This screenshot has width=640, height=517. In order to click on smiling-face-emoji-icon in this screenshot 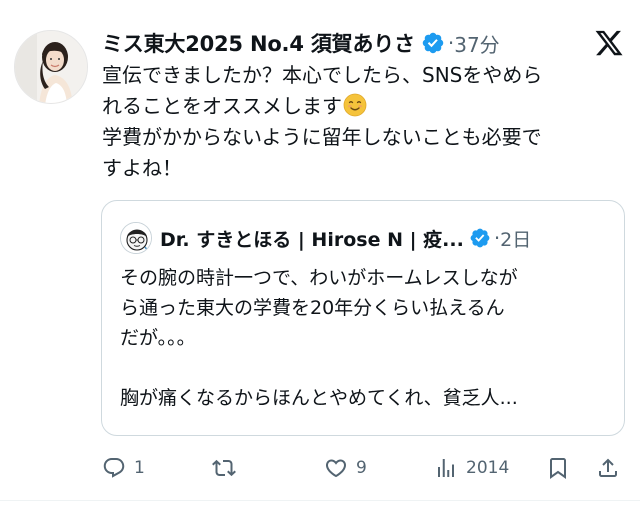, I will do `click(355, 105)`.